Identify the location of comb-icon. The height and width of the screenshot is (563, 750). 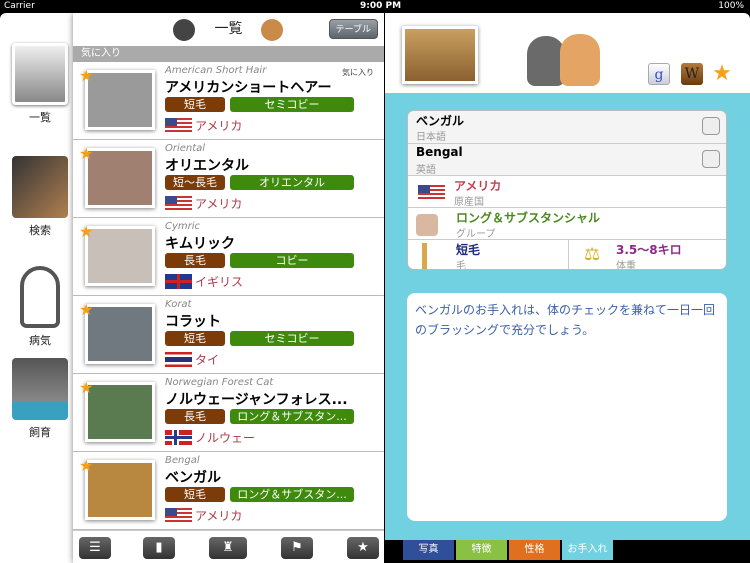
(424, 256).